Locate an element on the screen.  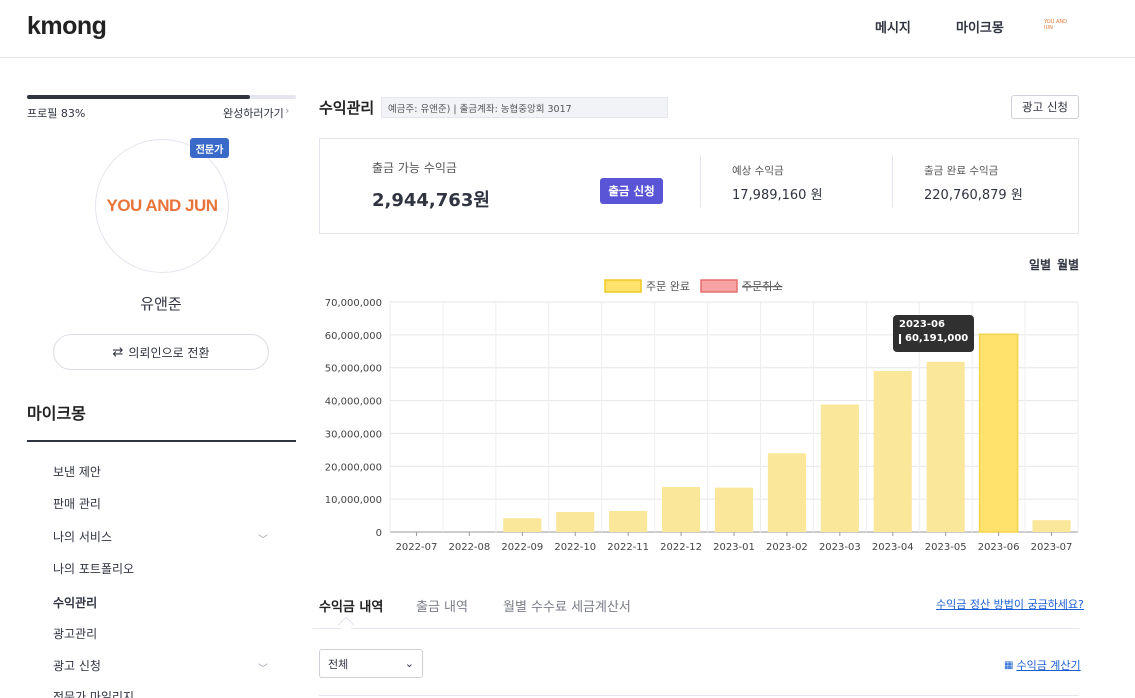
legend-swatch-cancelled is located at coordinates (719, 286).